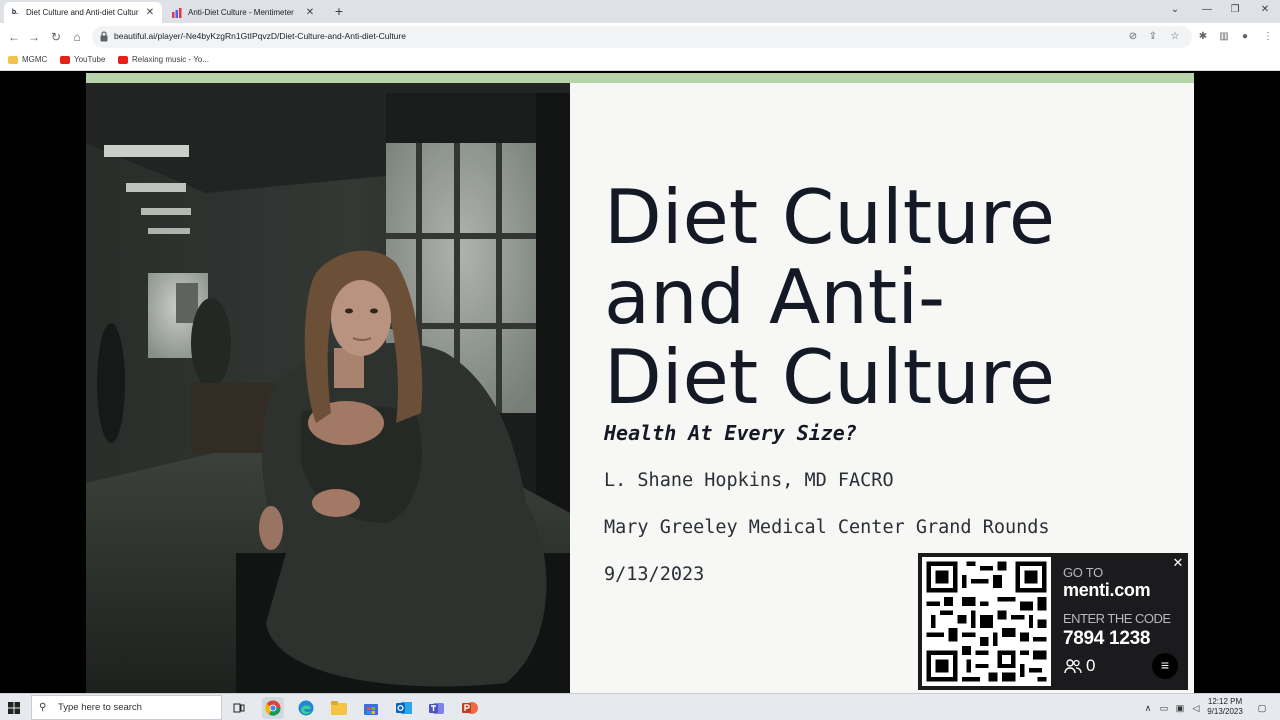  What do you see at coordinates (1091, 665) in the screenshot?
I see `participant-count-value: 0` at bounding box center [1091, 665].